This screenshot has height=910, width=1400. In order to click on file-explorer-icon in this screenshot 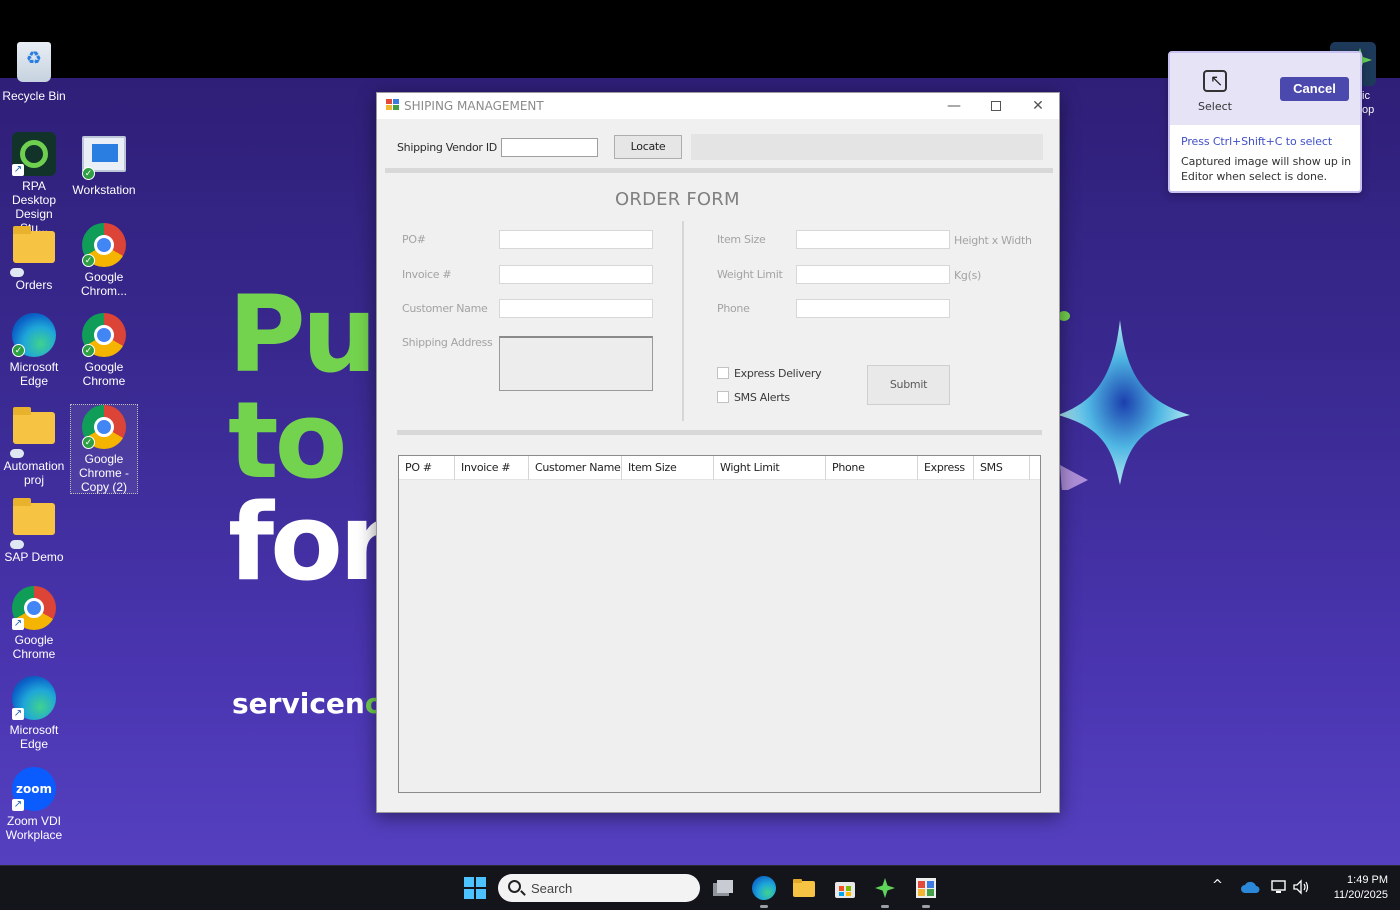, I will do `click(804, 888)`.